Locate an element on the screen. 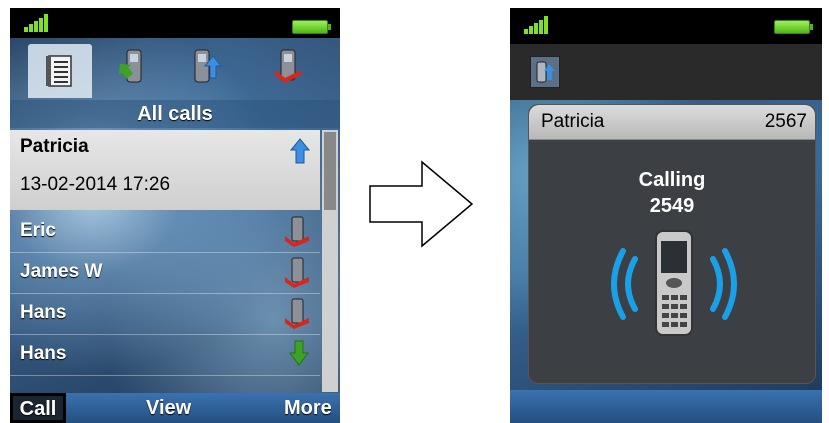 The height and width of the screenshot is (423, 829). list-scrollbar is located at coordinates (330, 261).